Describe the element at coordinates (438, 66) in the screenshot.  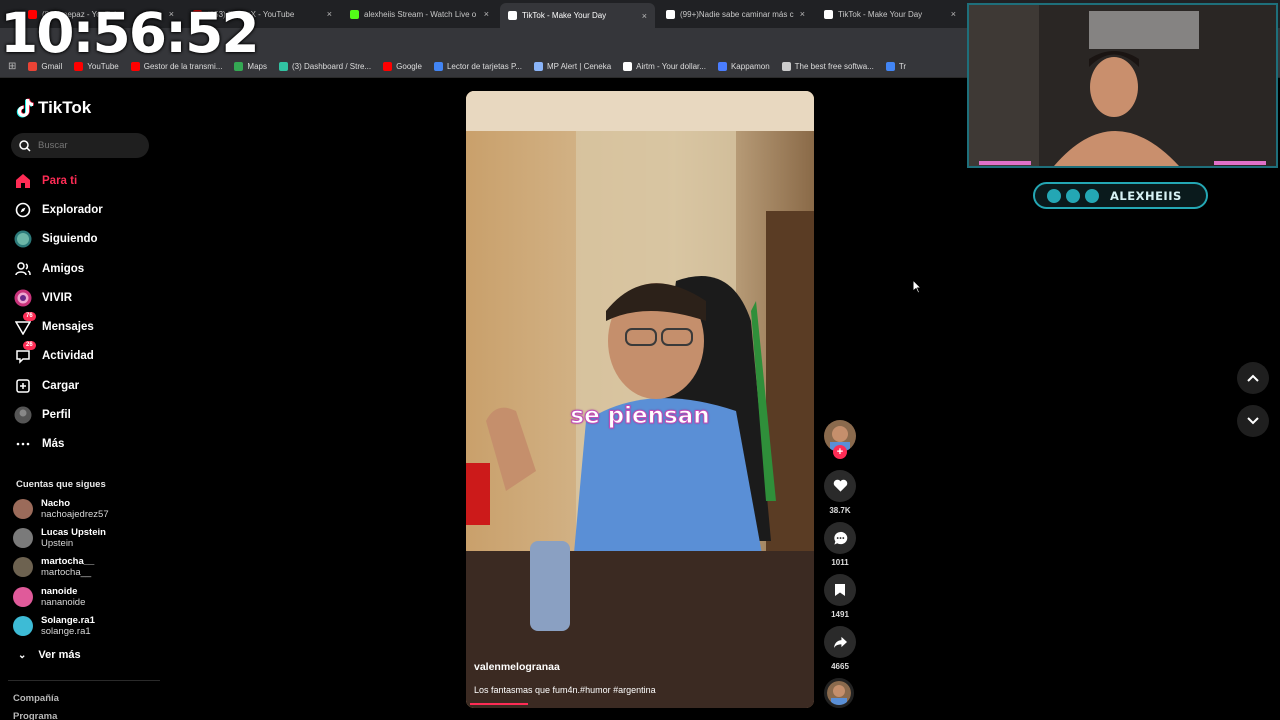
I see `google-icon` at that location.